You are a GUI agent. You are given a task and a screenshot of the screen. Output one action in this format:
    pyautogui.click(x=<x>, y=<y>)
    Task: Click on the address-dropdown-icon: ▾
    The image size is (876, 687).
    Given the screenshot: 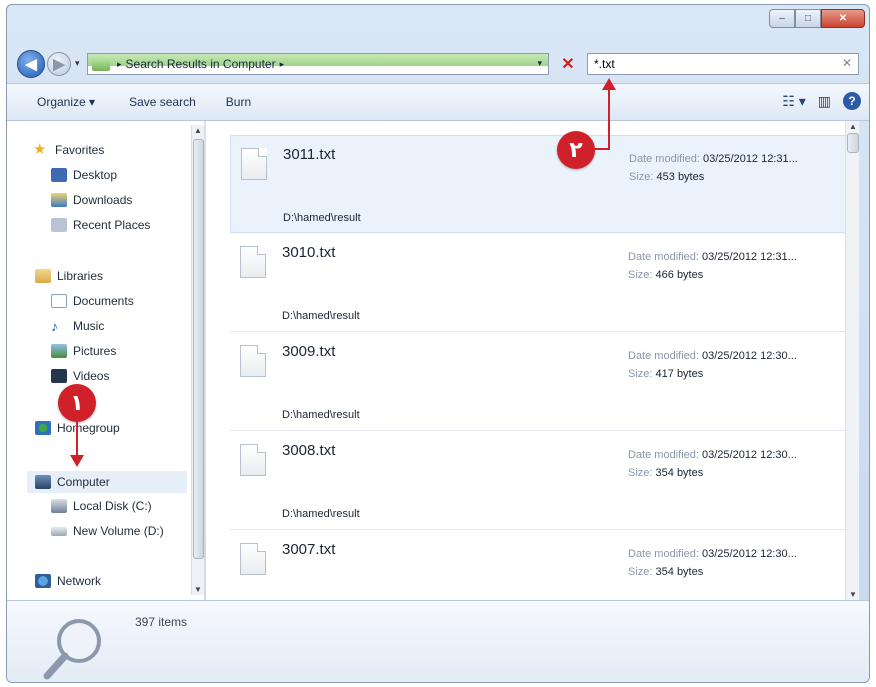 What is the action you would take?
    pyautogui.click(x=539, y=63)
    